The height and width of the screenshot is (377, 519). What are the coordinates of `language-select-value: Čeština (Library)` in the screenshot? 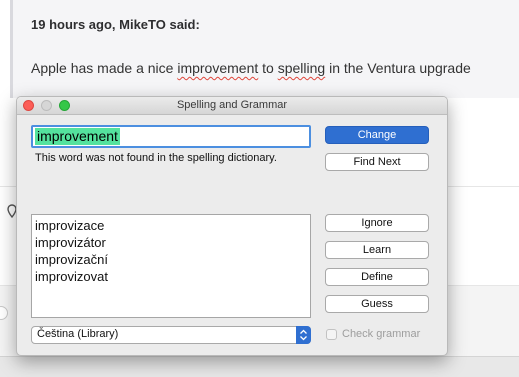 It's located at (78, 334).